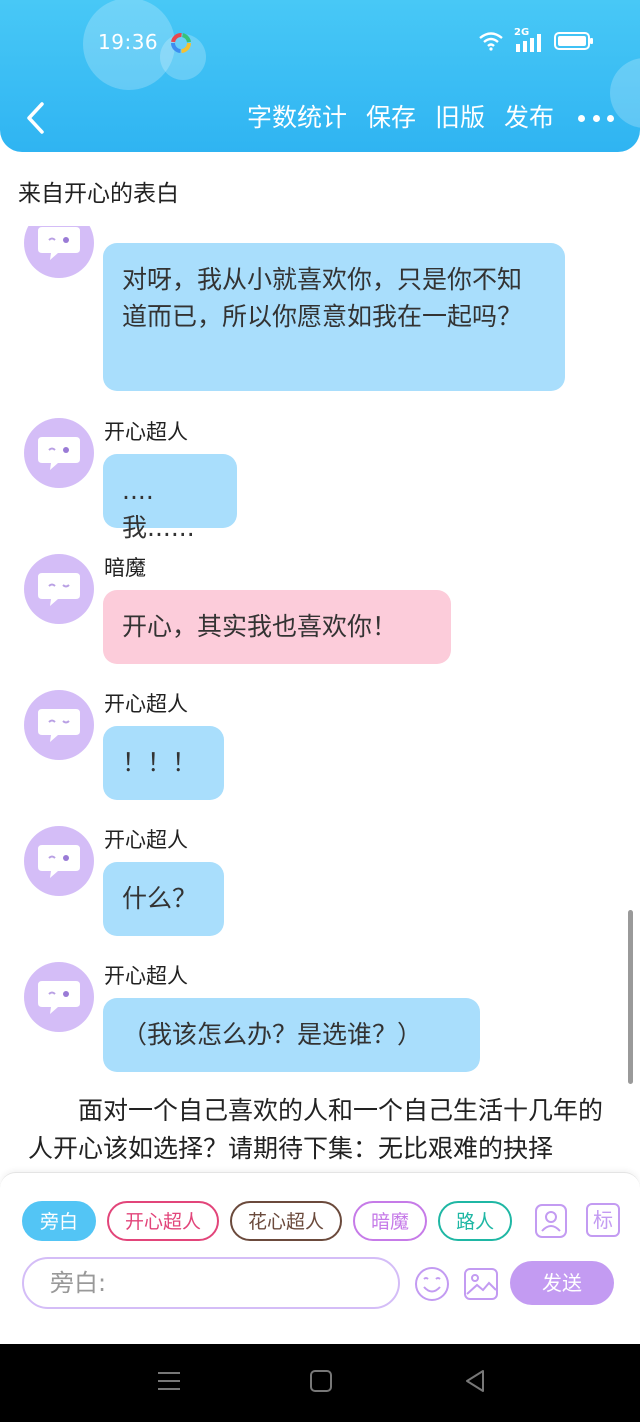  I want to click on message-bubble: （我该怎么办？是选谁？）, so click(291, 1035).